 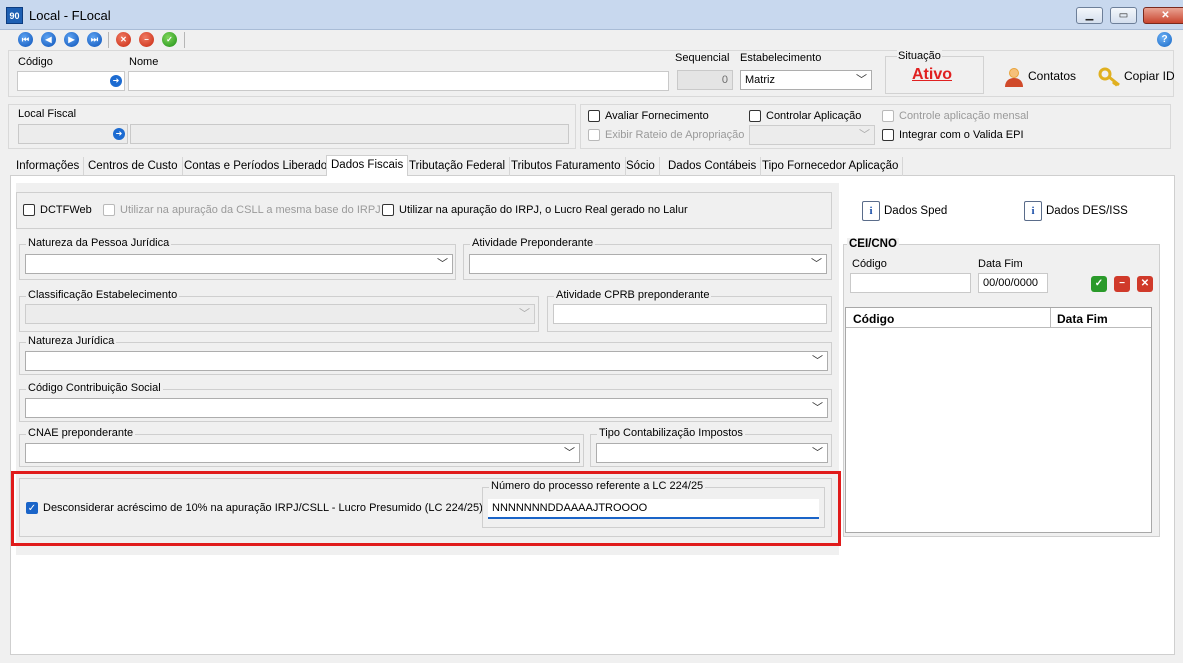 I want to click on classificacao-select: ﹀, so click(x=280, y=314).